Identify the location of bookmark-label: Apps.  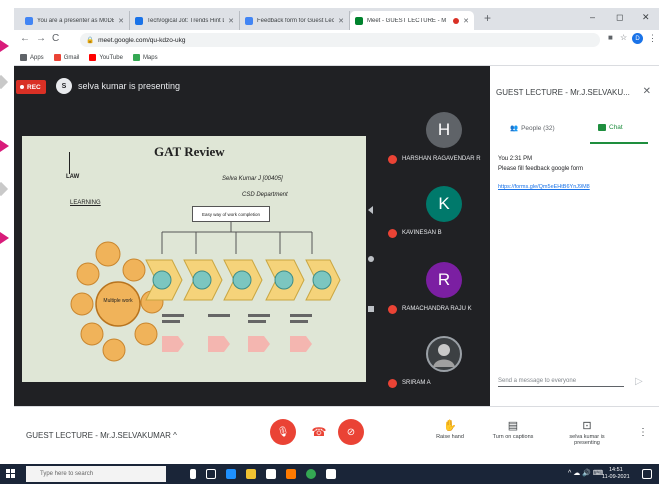
(37, 57).